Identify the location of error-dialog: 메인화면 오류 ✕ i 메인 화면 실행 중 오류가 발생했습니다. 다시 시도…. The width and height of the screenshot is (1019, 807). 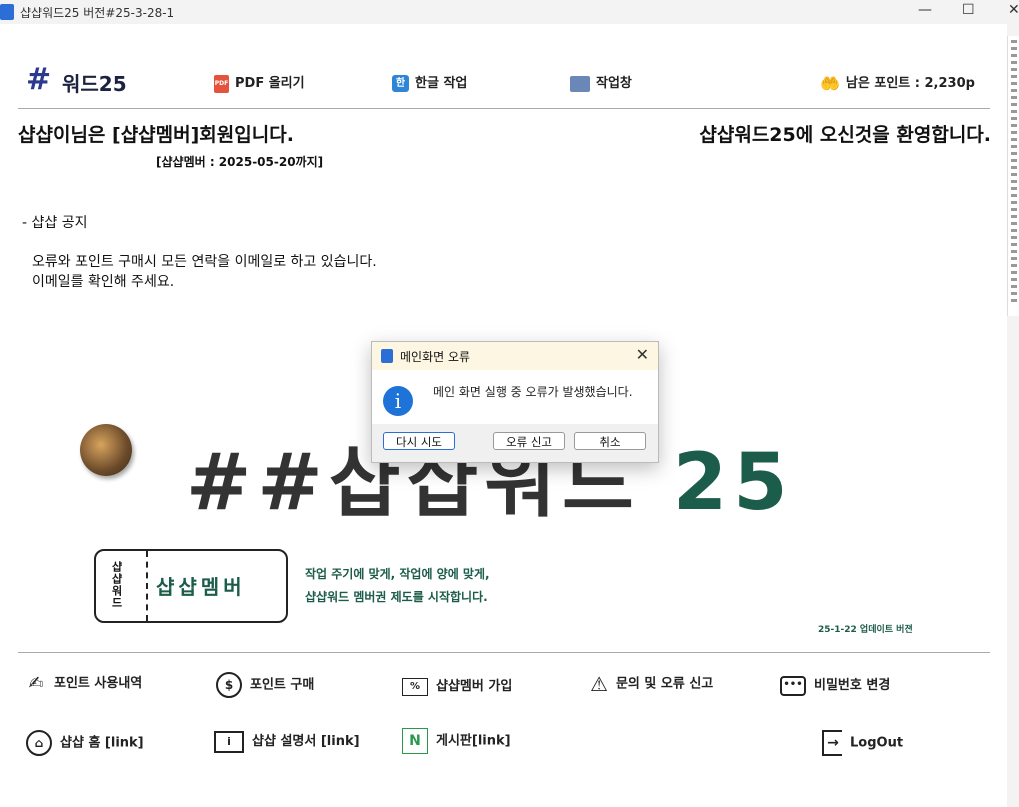
(515, 402).